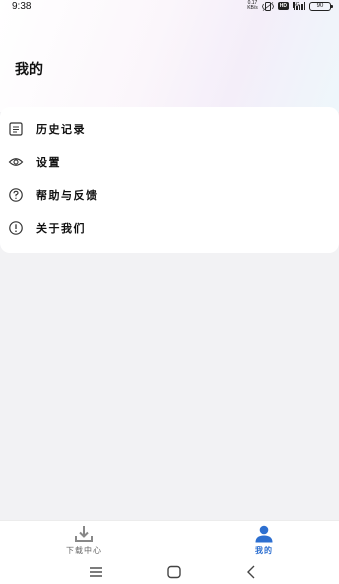 This screenshot has width=339, height=584. What do you see at coordinates (16, 228) in the screenshot?
I see `info-icon` at bounding box center [16, 228].